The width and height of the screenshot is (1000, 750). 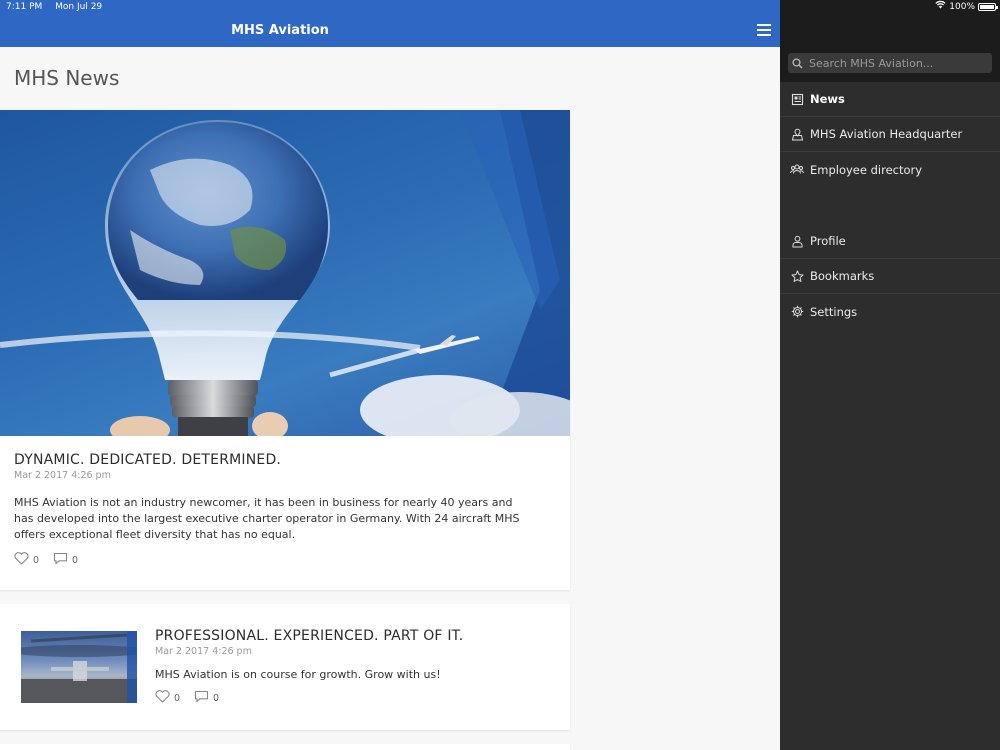 I want to click on secondary-nav: Profile Bookmarks Settings, so click(x=890, y=276).